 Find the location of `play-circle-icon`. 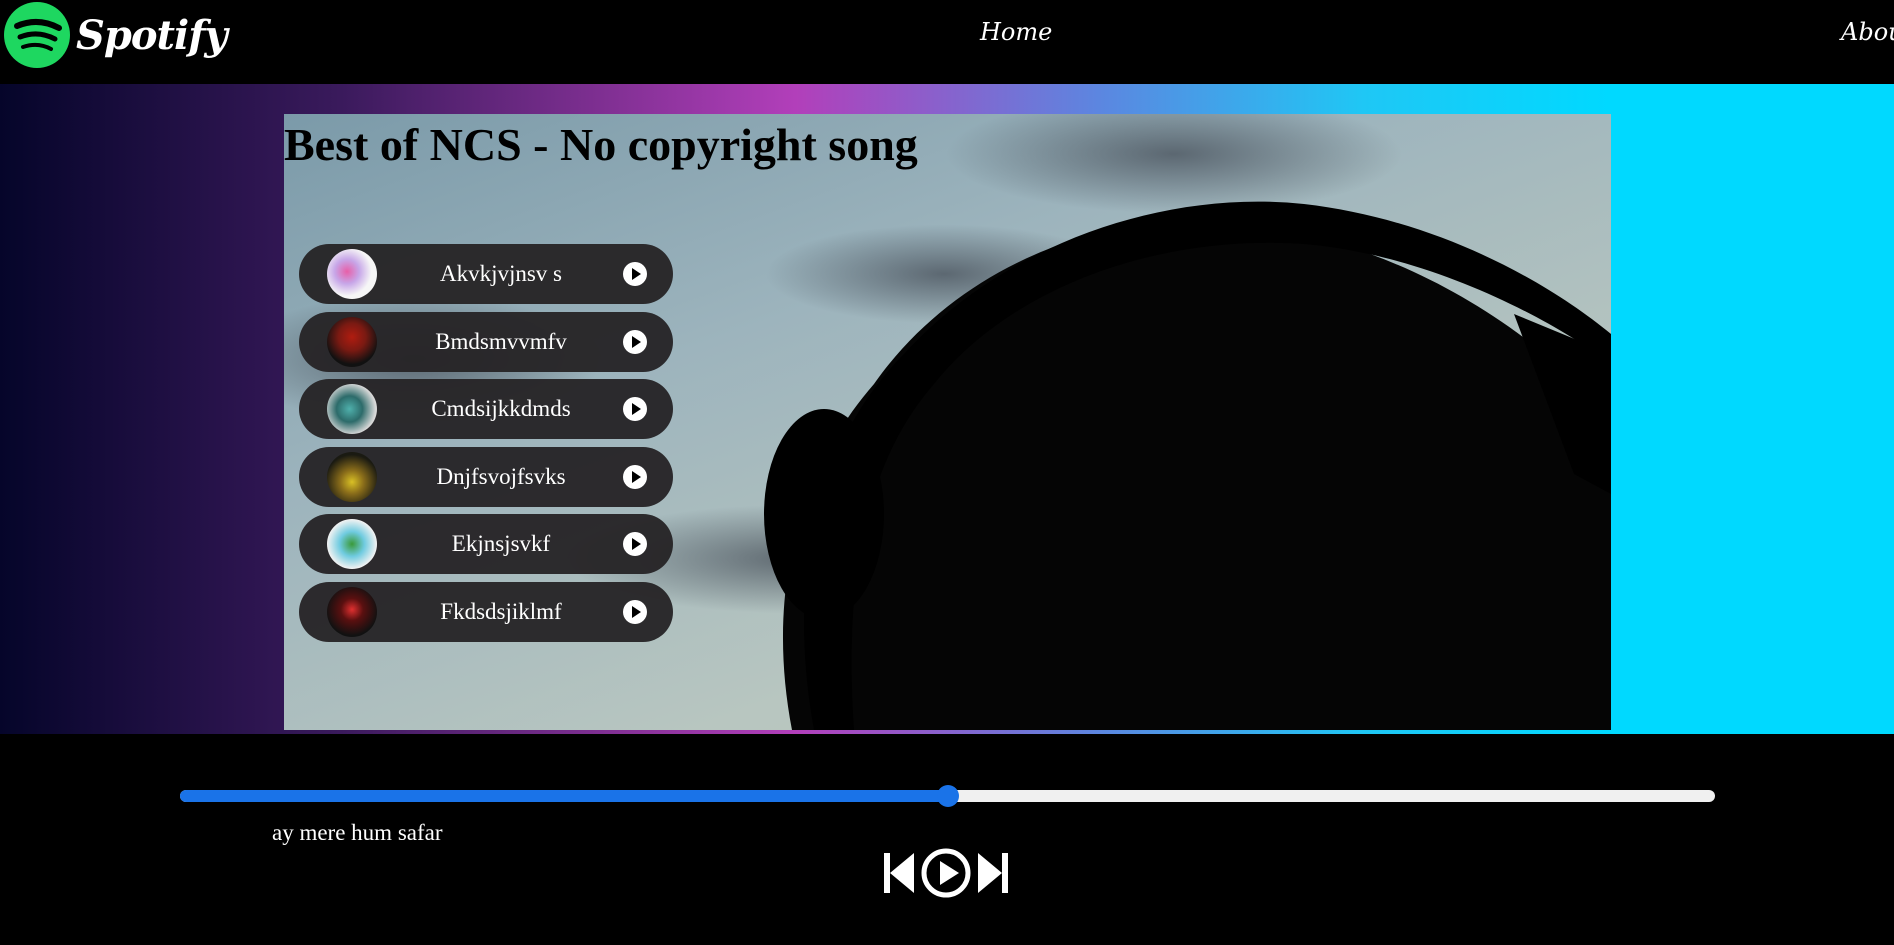

play-circle-icon is located at coordinates (946, 873).